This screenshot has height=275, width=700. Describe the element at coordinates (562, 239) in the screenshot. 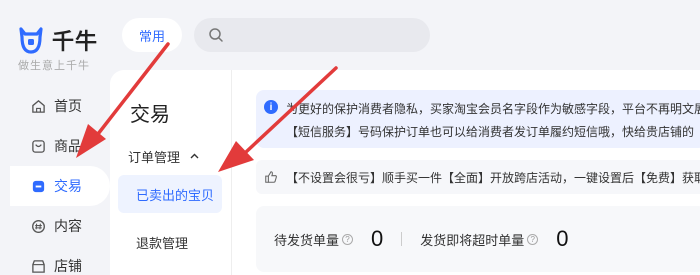

I see `overdue-shipment-count: 0` at that location.